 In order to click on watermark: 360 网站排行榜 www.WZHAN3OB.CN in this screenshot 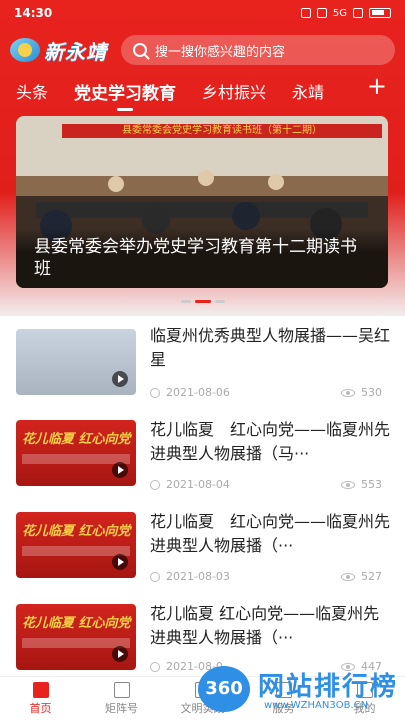, I will do `click(301, 691)`.